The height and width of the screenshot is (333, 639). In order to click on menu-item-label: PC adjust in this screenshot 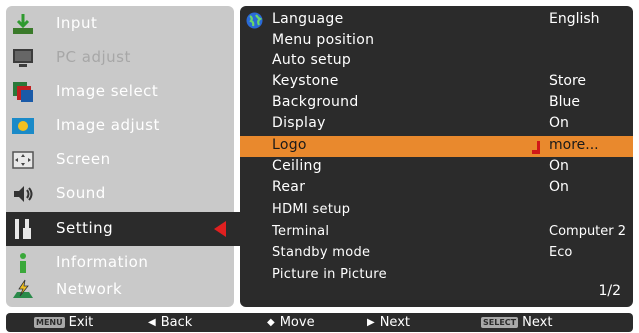, I will do `click(93, 57)`.